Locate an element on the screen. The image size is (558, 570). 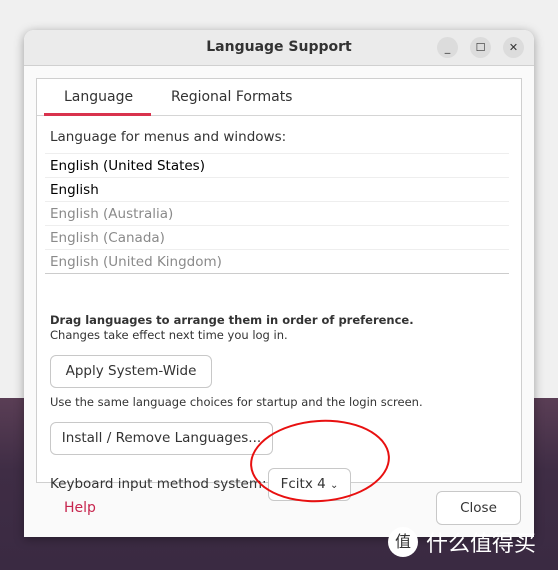
tab-bar: Language Regional Formats is located at coordinates (279, 97).